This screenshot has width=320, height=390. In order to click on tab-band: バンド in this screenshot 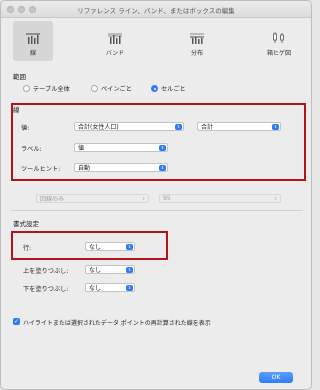, I will do `click(115, 41)`.